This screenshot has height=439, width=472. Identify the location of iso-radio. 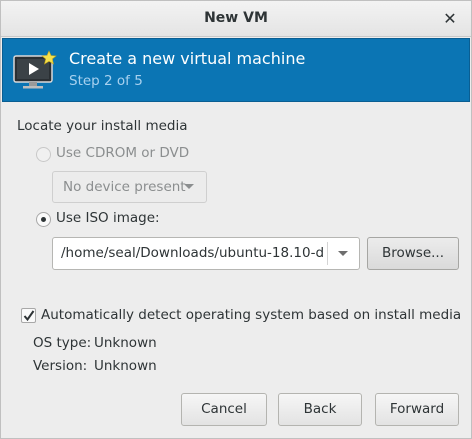
(43, 219).